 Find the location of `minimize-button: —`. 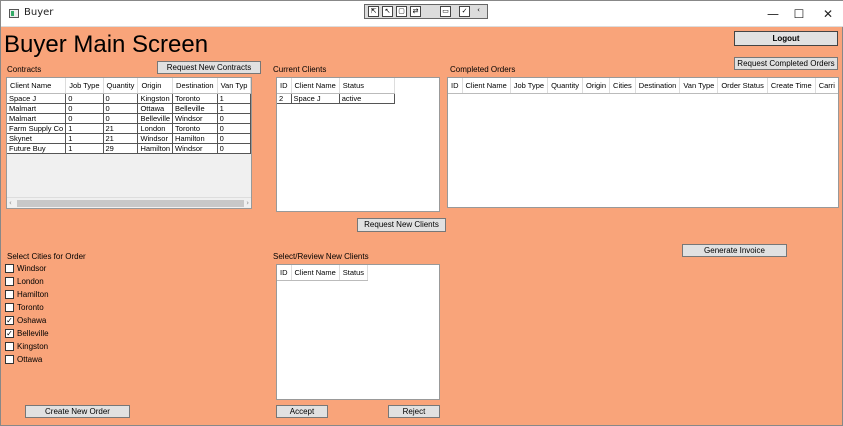

minimize-button: — is located at coordinates (773, 14).